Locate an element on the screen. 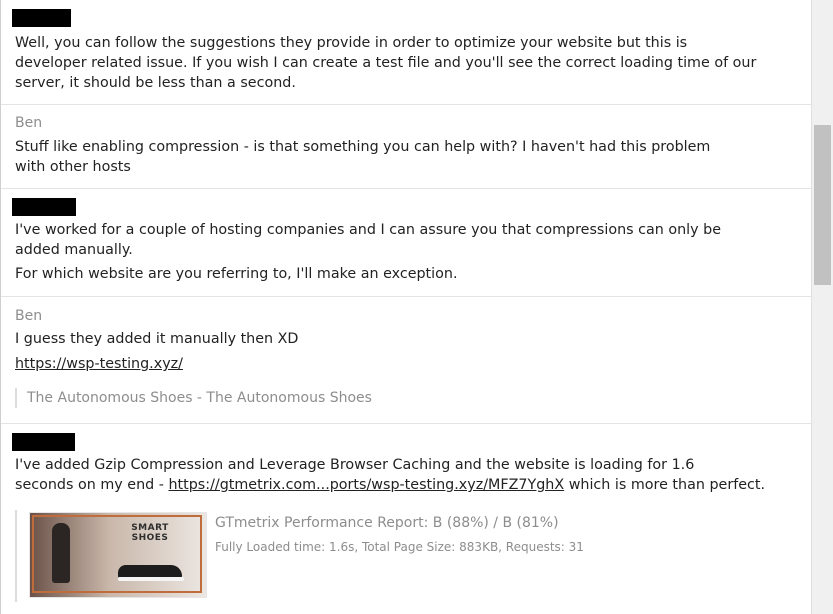  message-text: added manually. is located at coordinates (74, 250).